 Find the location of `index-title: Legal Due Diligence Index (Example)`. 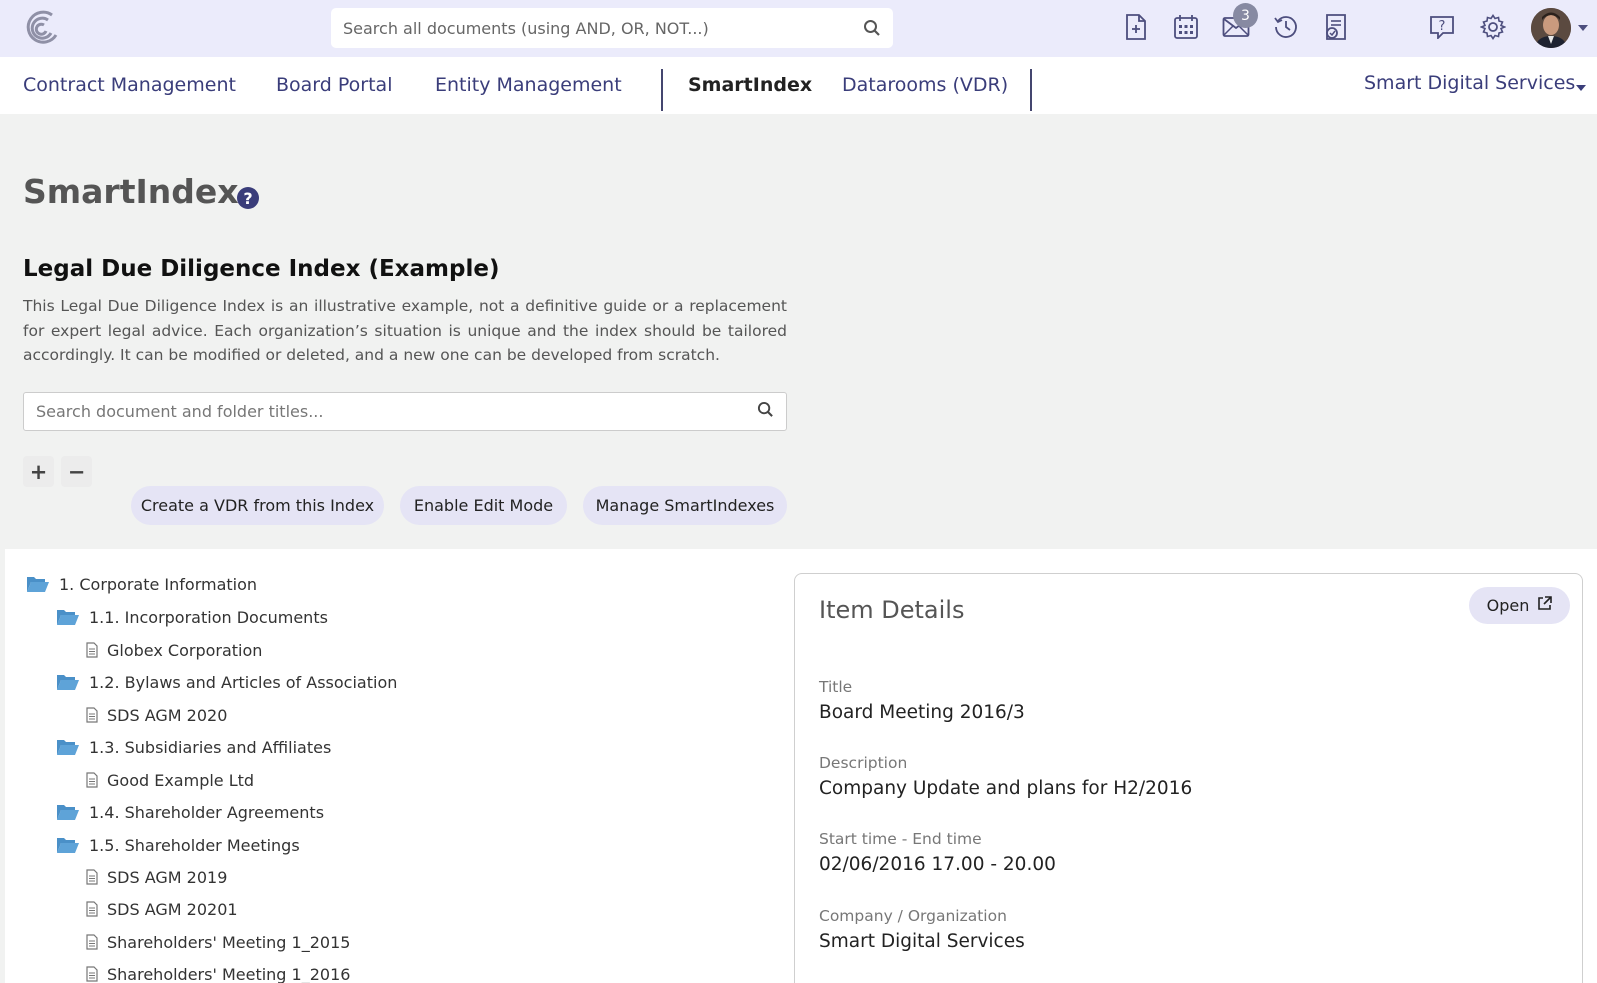

index-title: Legal Due Diligence Index (Example) is located at coordinates (261, 269).